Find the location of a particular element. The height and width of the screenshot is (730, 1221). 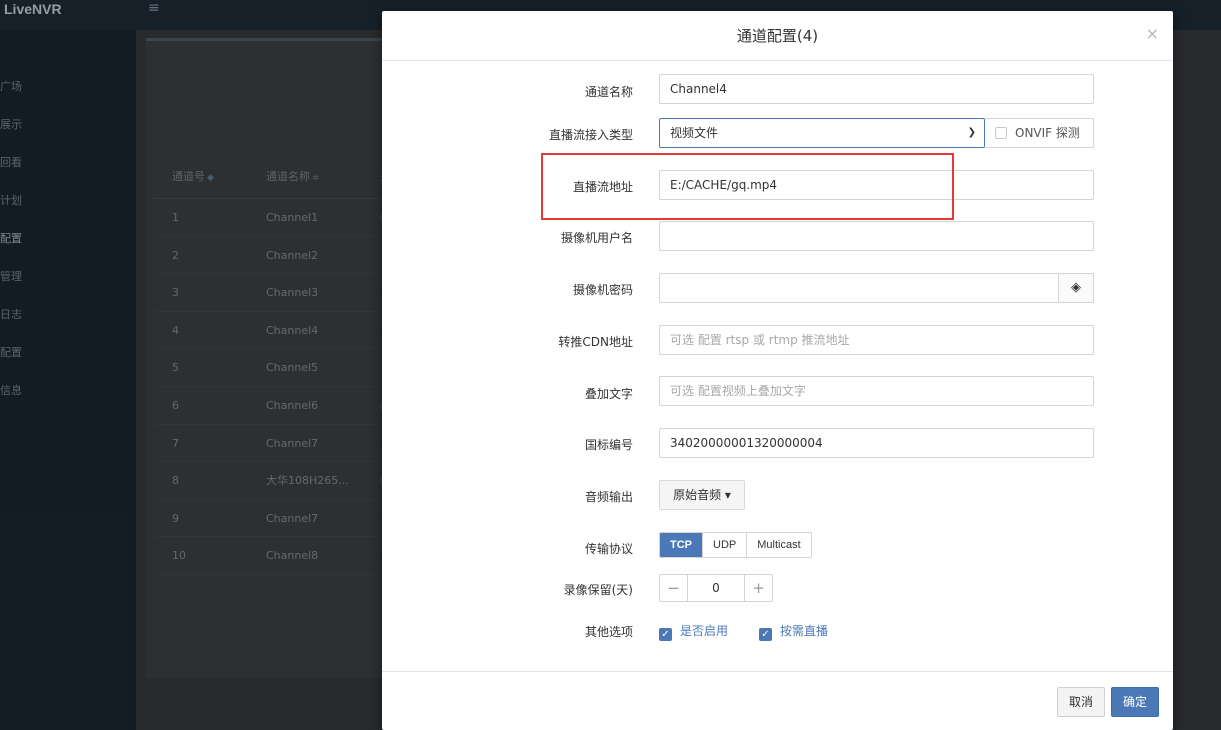

overlay-text-label: 叠加文字 is located at coordinates (608, 394).